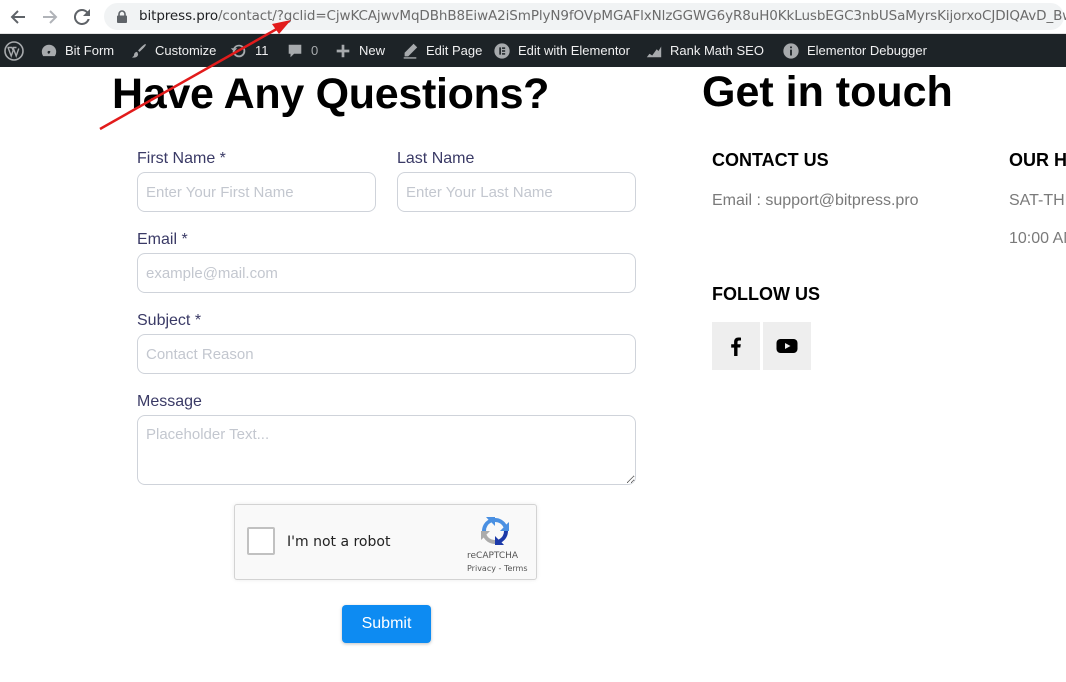 The height and width of the screenshot is (682, 1066). I want to click on first-name-input, so click(256, 192).